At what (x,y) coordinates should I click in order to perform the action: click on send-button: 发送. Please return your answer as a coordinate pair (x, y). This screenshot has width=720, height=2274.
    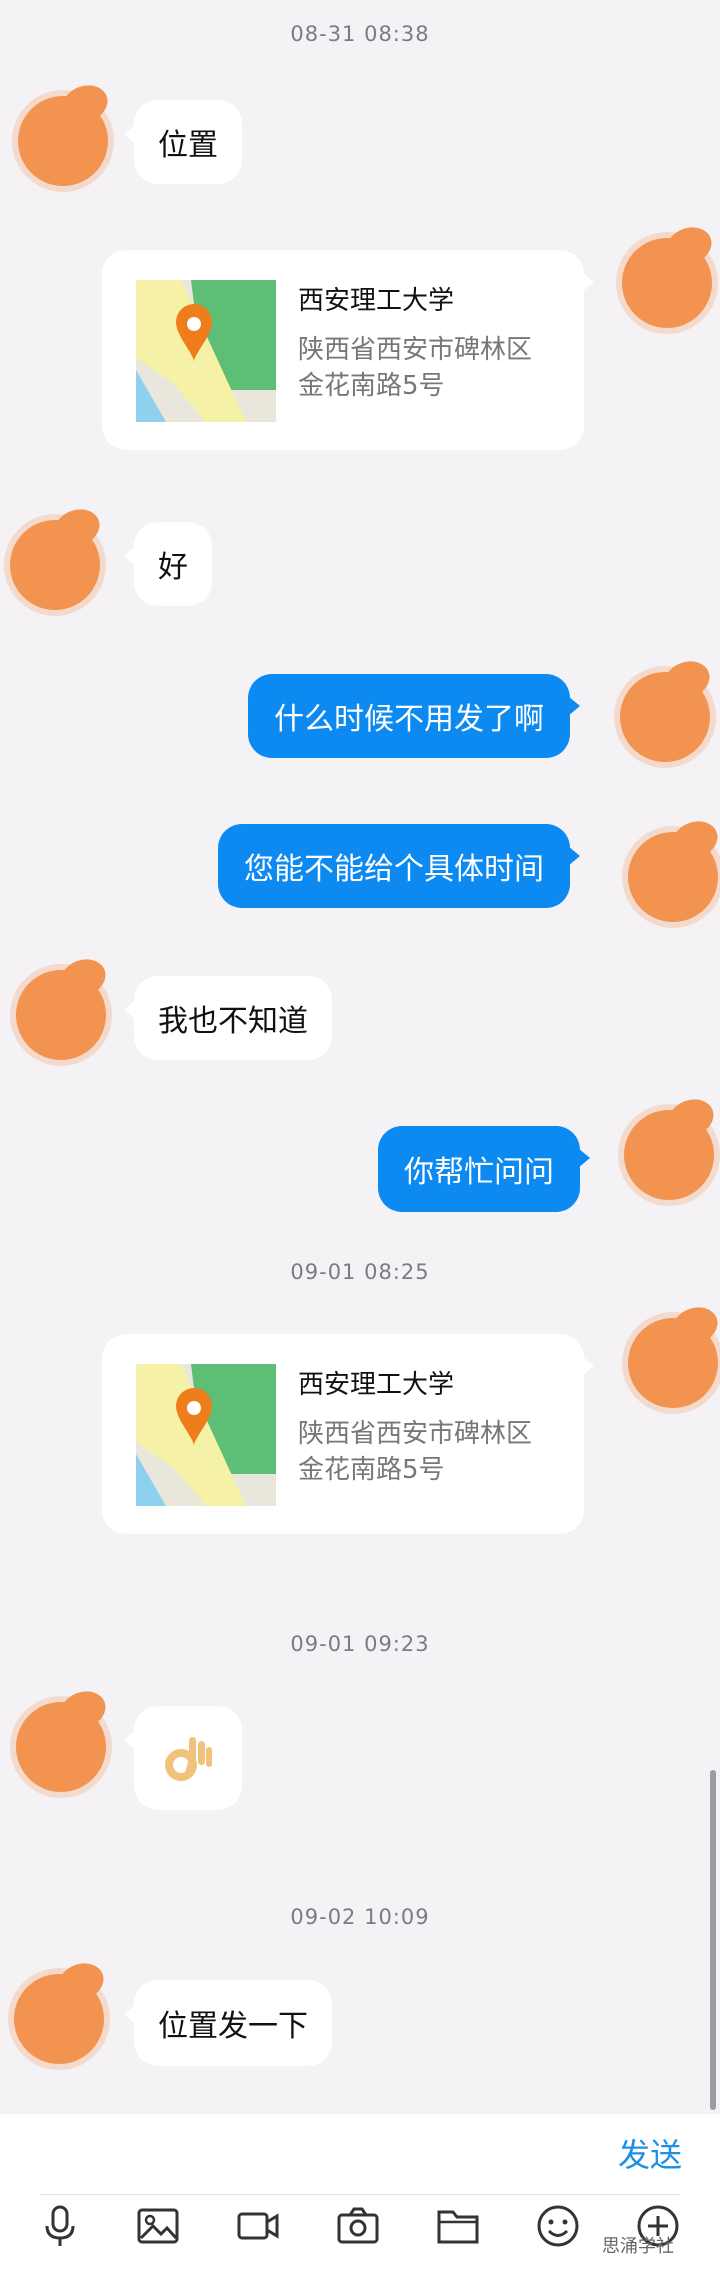
    Looking at the image, I should click on (650, 2153).